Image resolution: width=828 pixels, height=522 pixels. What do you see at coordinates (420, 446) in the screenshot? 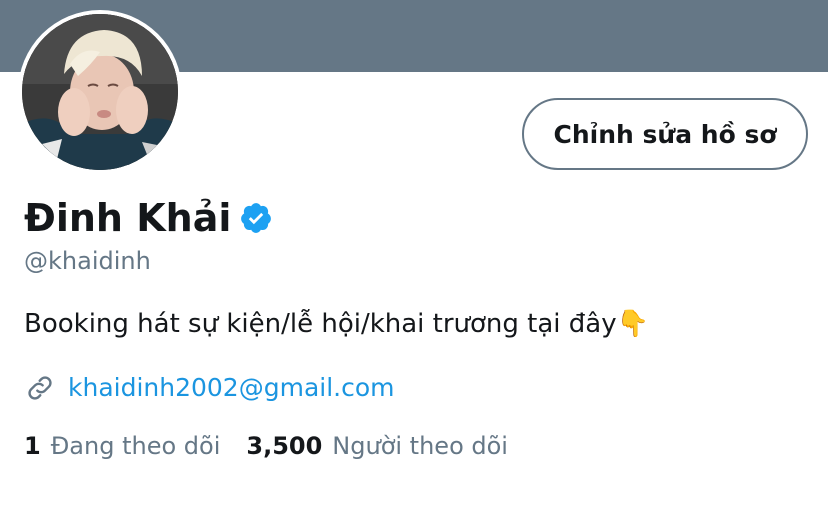
I see `followers-label: Người theo dõi` at bounding box center [420, 446].